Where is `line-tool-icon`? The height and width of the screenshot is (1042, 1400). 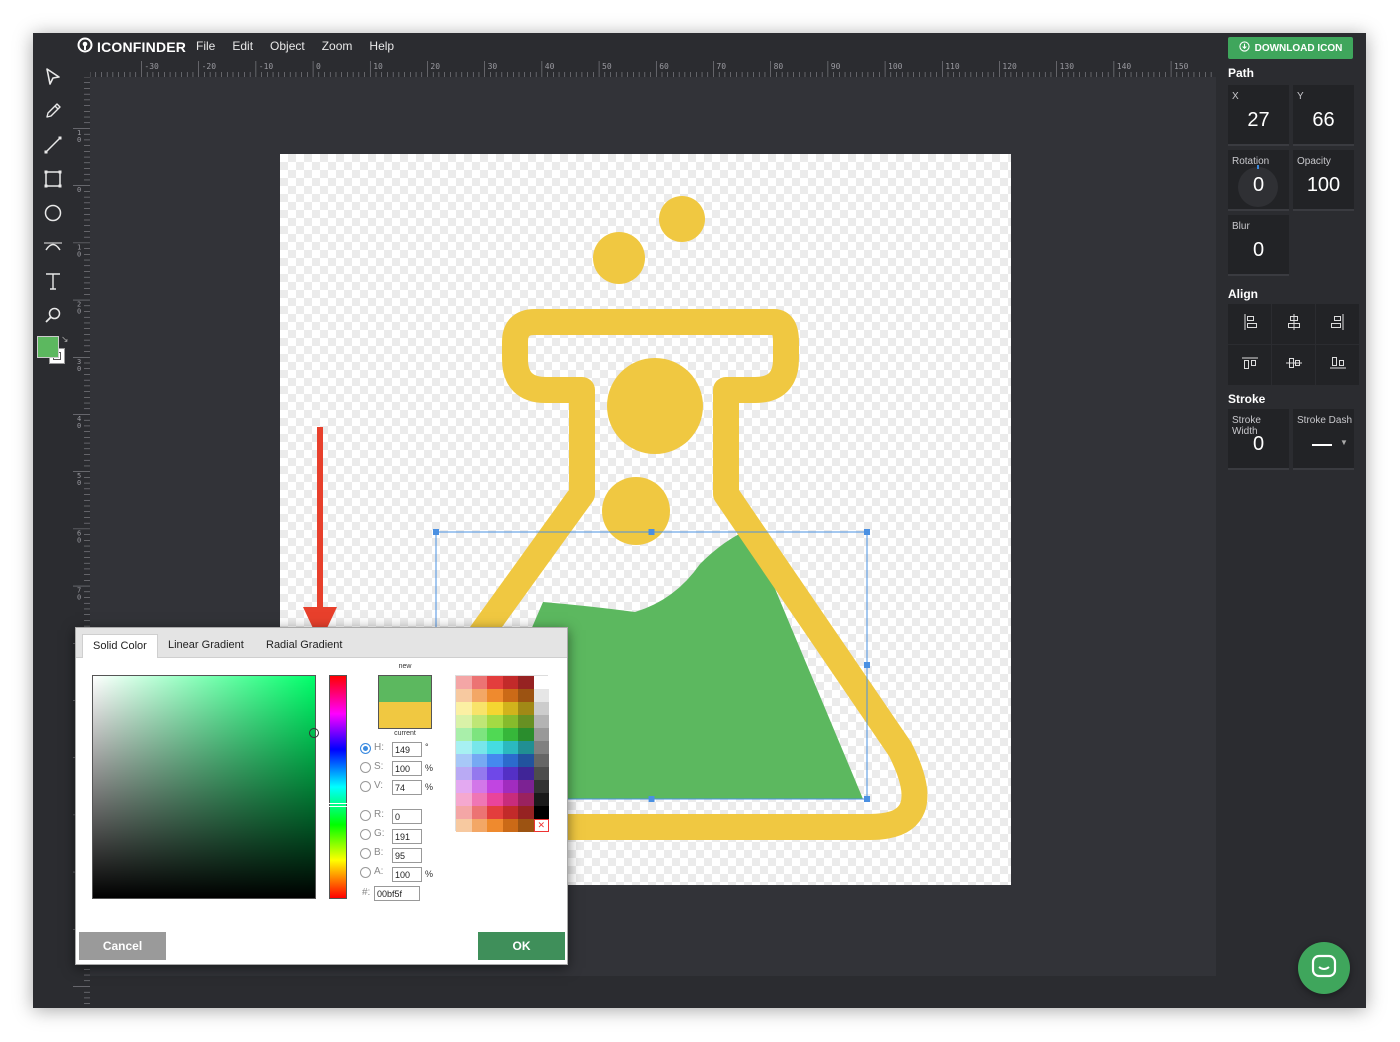 line-tool-icon is located at coordinates (53, 145).